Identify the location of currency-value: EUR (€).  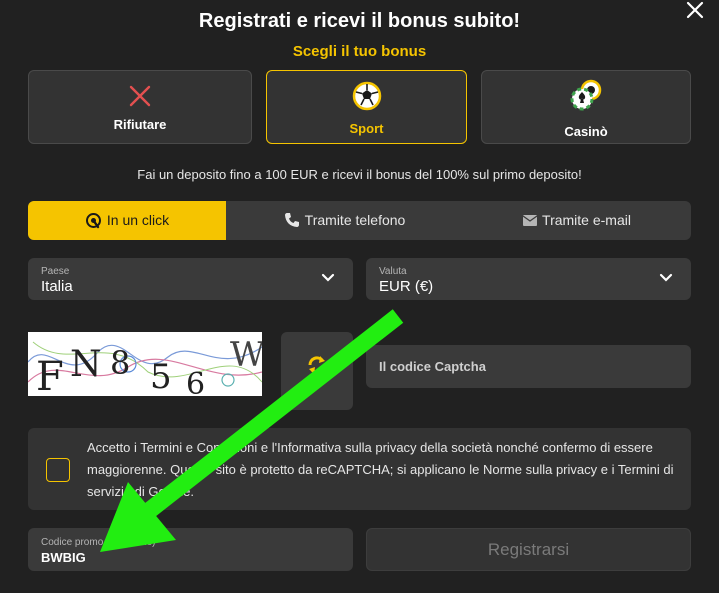
(406, 286).